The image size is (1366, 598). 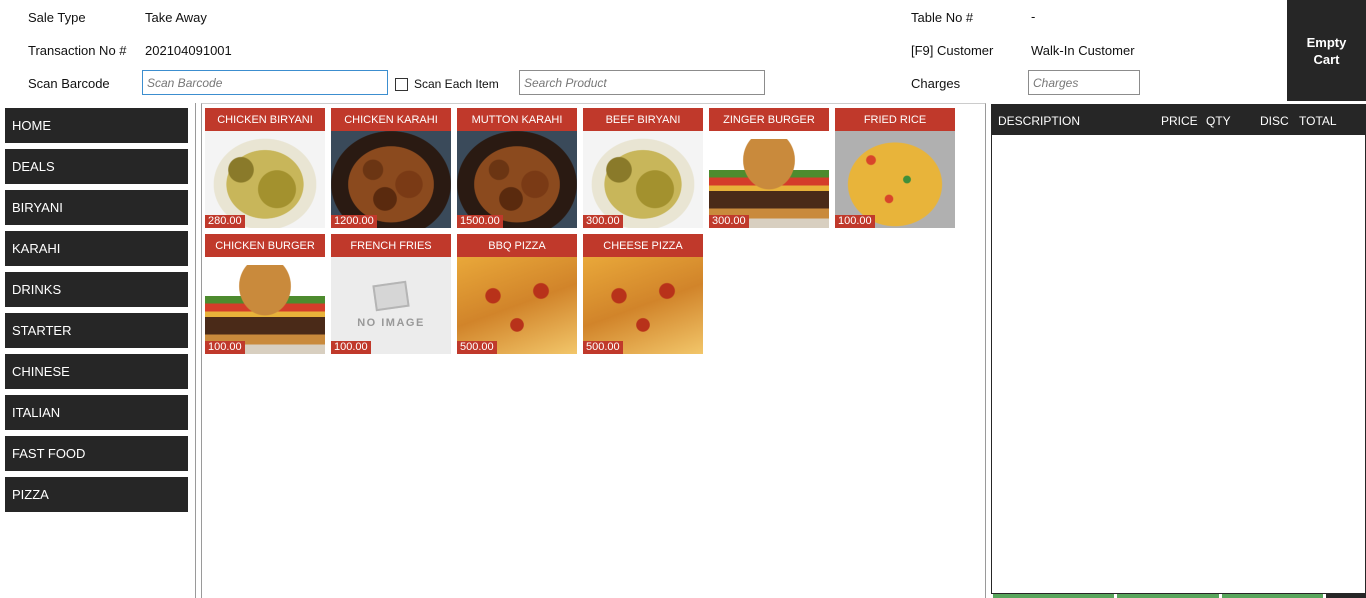 I want to click on scan-each-item-label: Scan Each Item, so click(x=456, y=84).